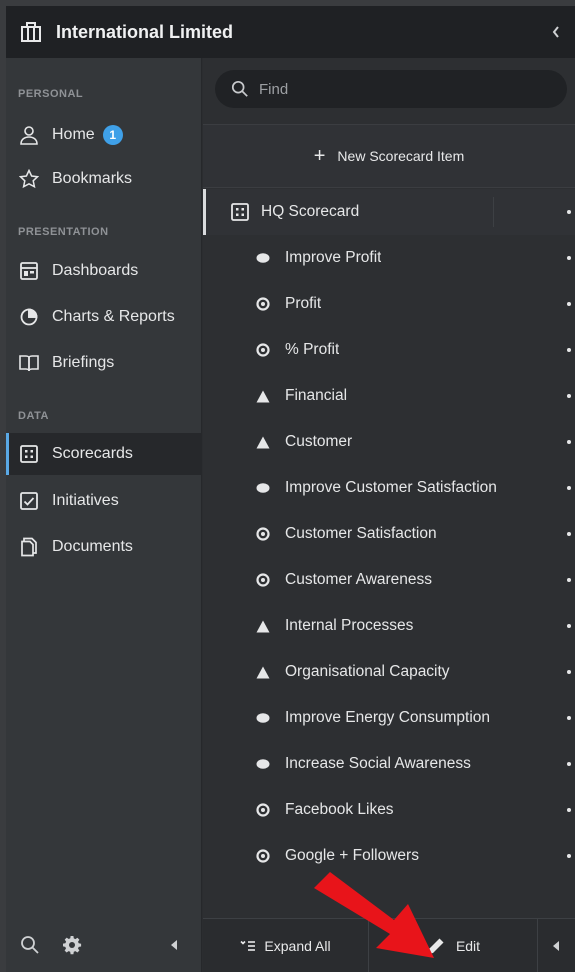 Image resolution: width=575 pixels, height=972 pixels. I want to click on tree-item: Financial, so click(389, 396).